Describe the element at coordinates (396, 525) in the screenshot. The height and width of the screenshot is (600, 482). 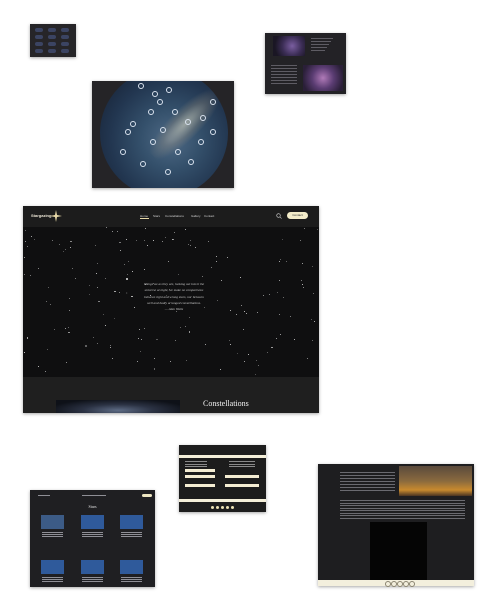
I see `website-preview-article` at that location.